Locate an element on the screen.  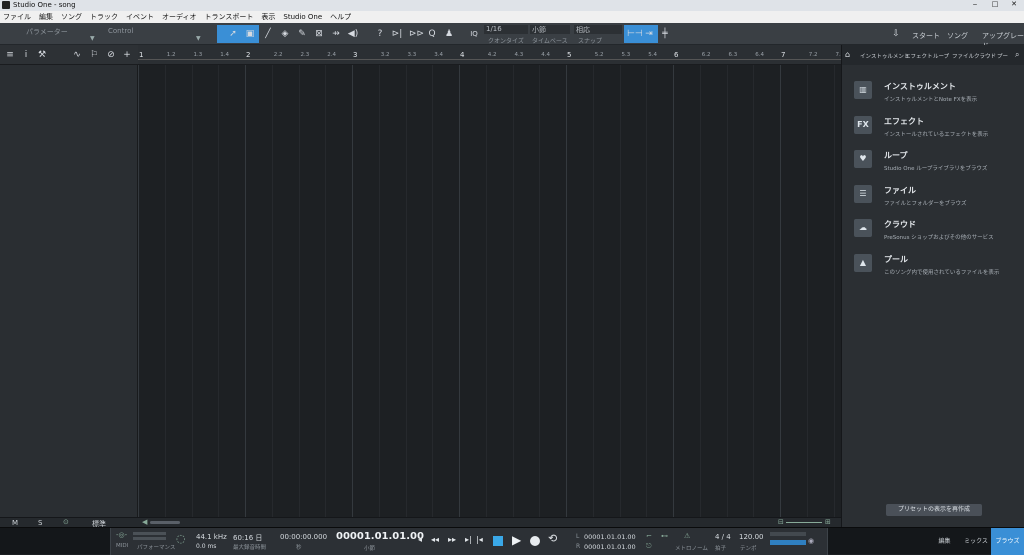
left-locator: 00001.01.01.00 is located at coordinates (610, 537).